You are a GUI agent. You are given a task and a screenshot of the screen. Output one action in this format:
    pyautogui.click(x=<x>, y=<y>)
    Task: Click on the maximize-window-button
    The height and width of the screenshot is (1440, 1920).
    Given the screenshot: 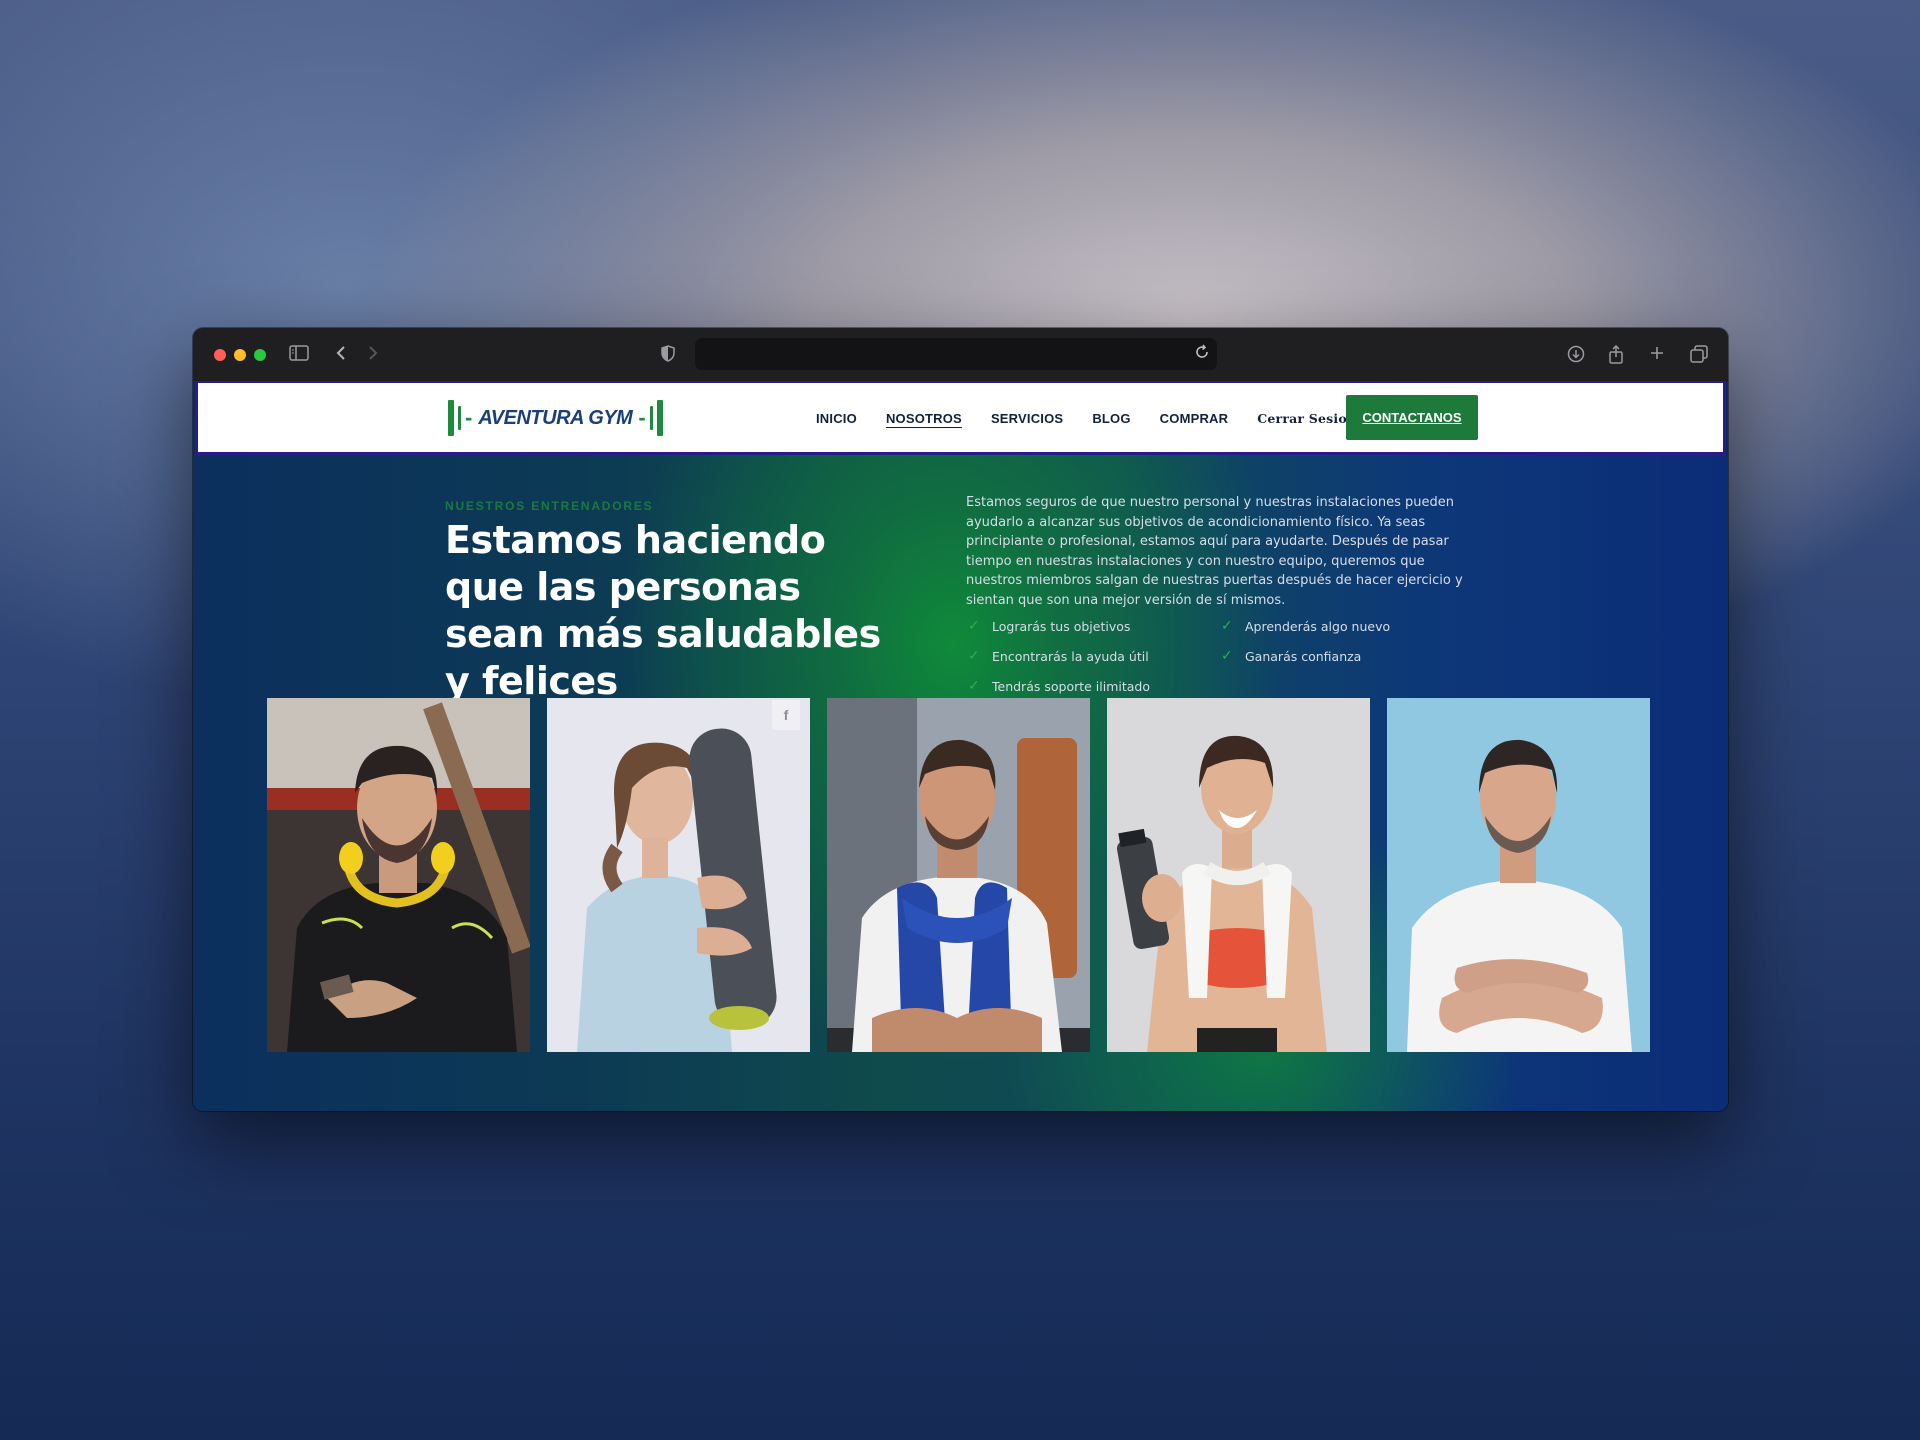 What is the action you would take?
    pyautogui.click(x=260, y=355)
    